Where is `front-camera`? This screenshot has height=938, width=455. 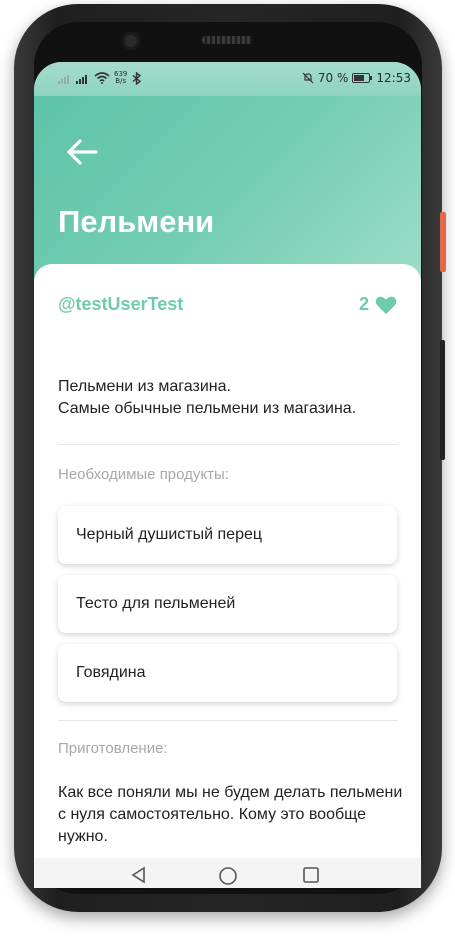
front-camera is located at coordinates (131, 41).